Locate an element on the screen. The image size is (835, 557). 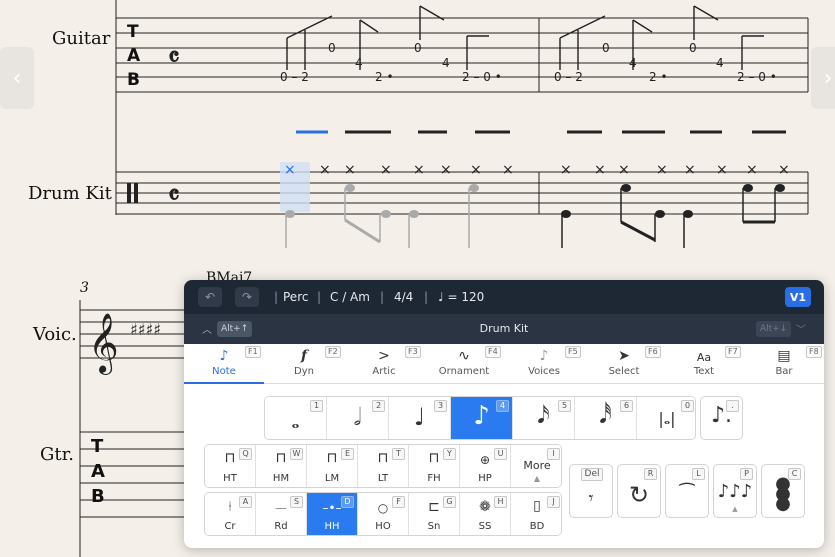
drum-label: LM is located at coordinates (332, 478).